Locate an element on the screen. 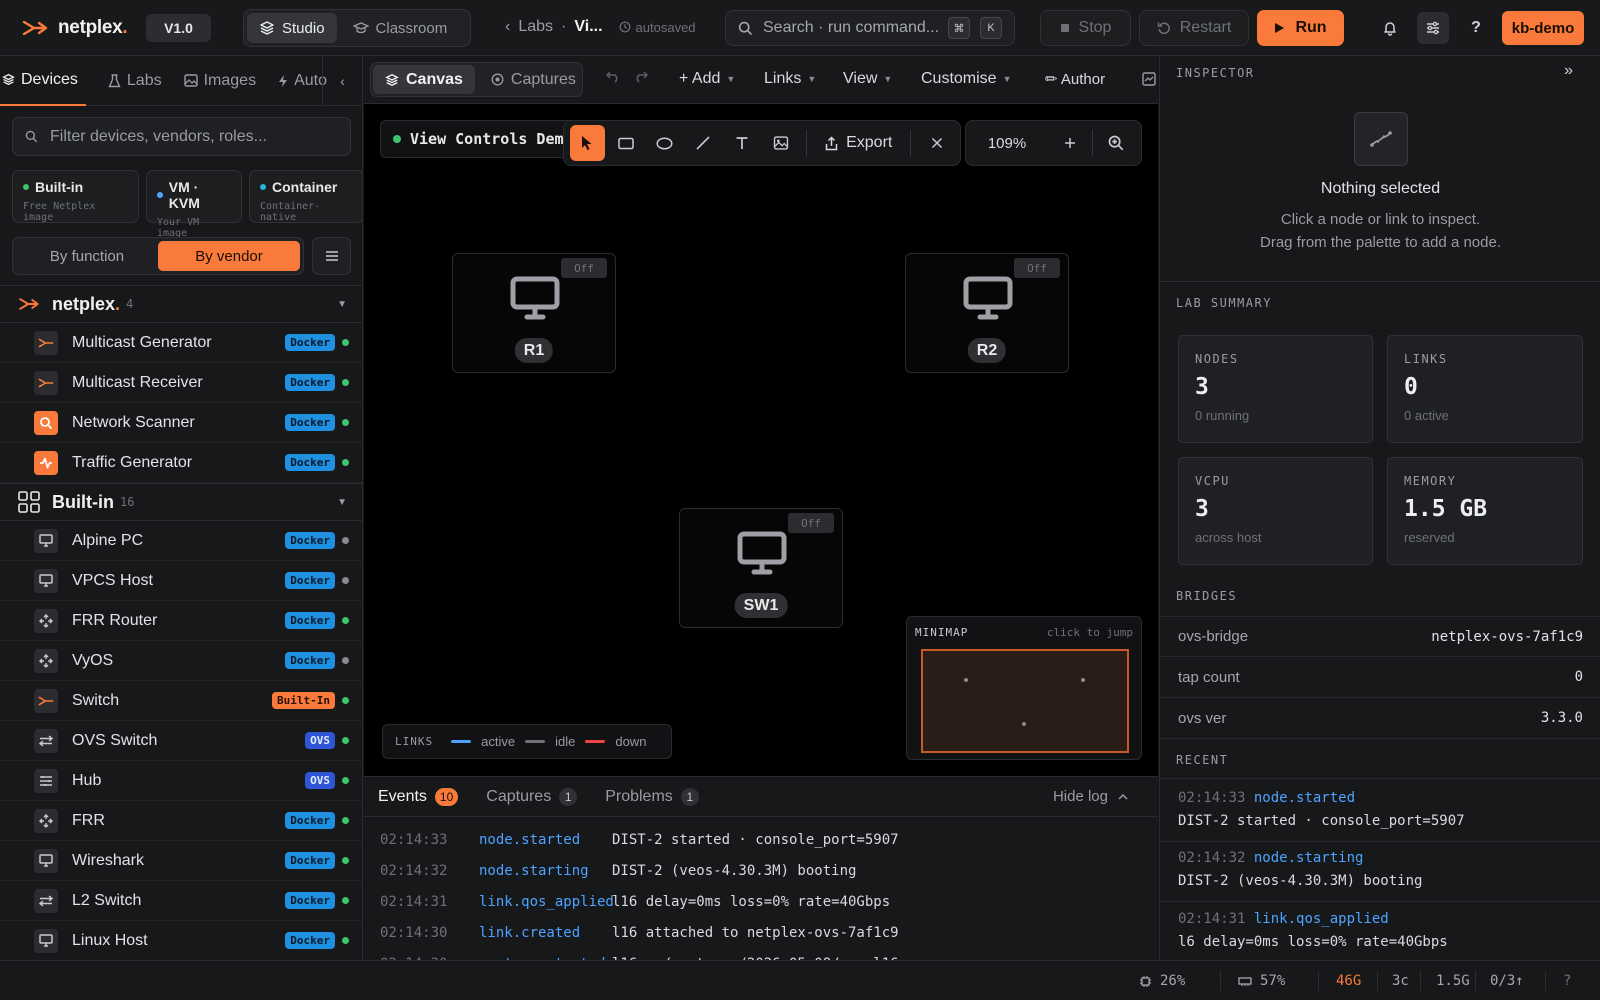  undo-icon is located at coordinates (613, 77).